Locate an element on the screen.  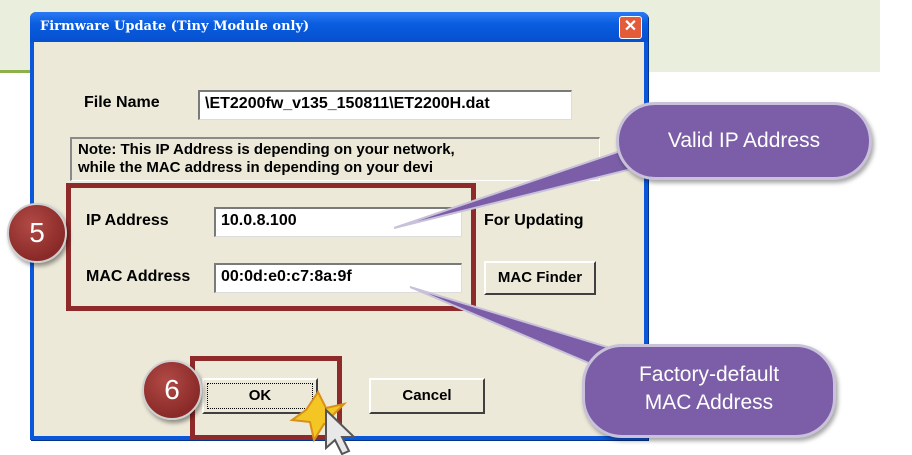
close-button: ✕ is located at coordinates (630, 27).